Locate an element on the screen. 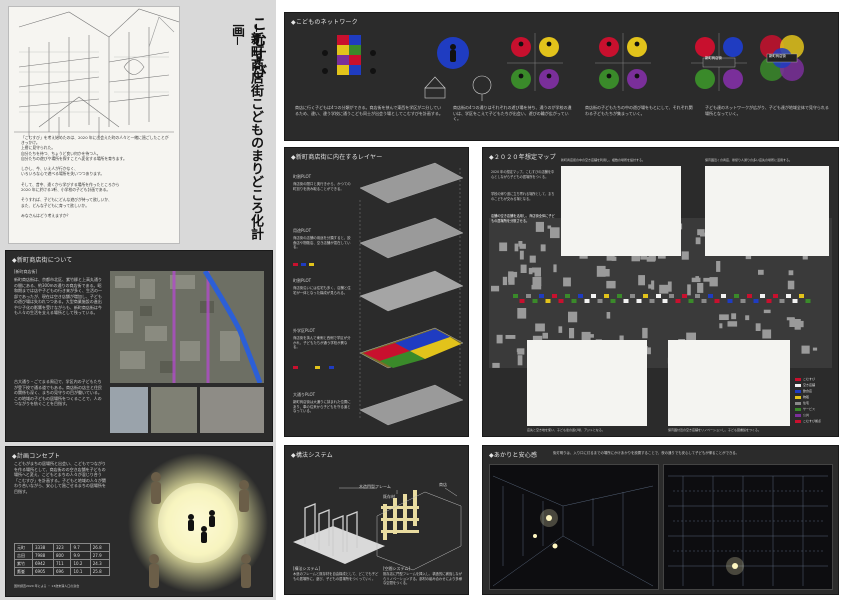 The width and height of the screenshot is (849, 600). network-caption-4: 子ども達のネットワークが広がり、子ども達が地域全体で見守られる場所となっていく。 is located at coordinates (767, 110).